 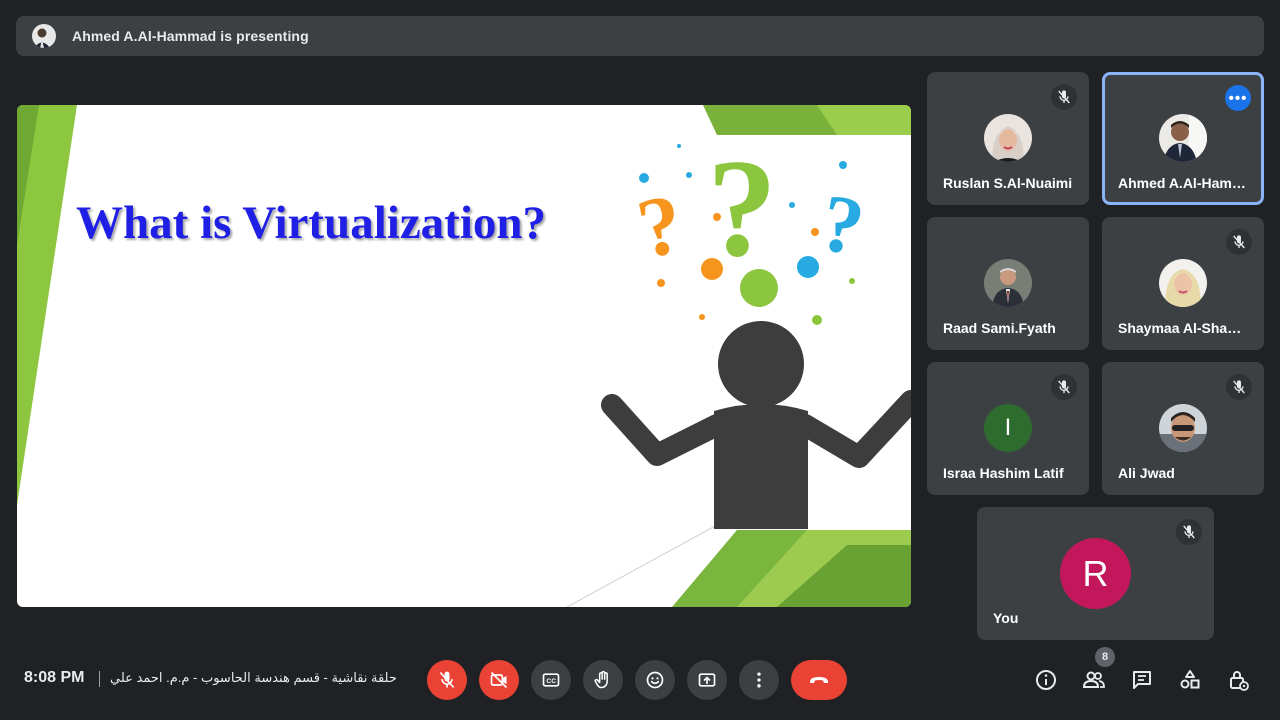 I want to click on participant-name: Ahmed A.Al-Hammad, so click(x=1183, y=183).